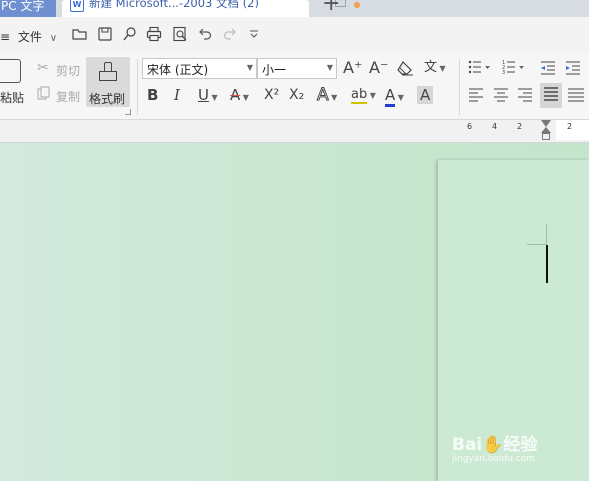 The width and height of the screenshot is (589, 481). Describe the element at coordinates (10, 71) in the screenshot. I see `paste-icon` at that location.